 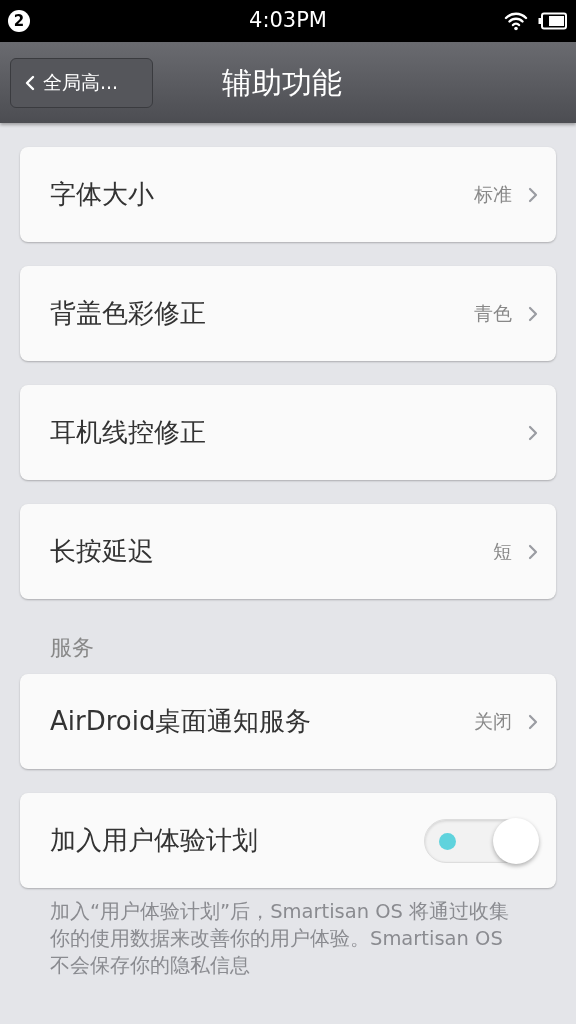 I want to click on row-label: 背盖色彩修正, so click(x=128, y=313).